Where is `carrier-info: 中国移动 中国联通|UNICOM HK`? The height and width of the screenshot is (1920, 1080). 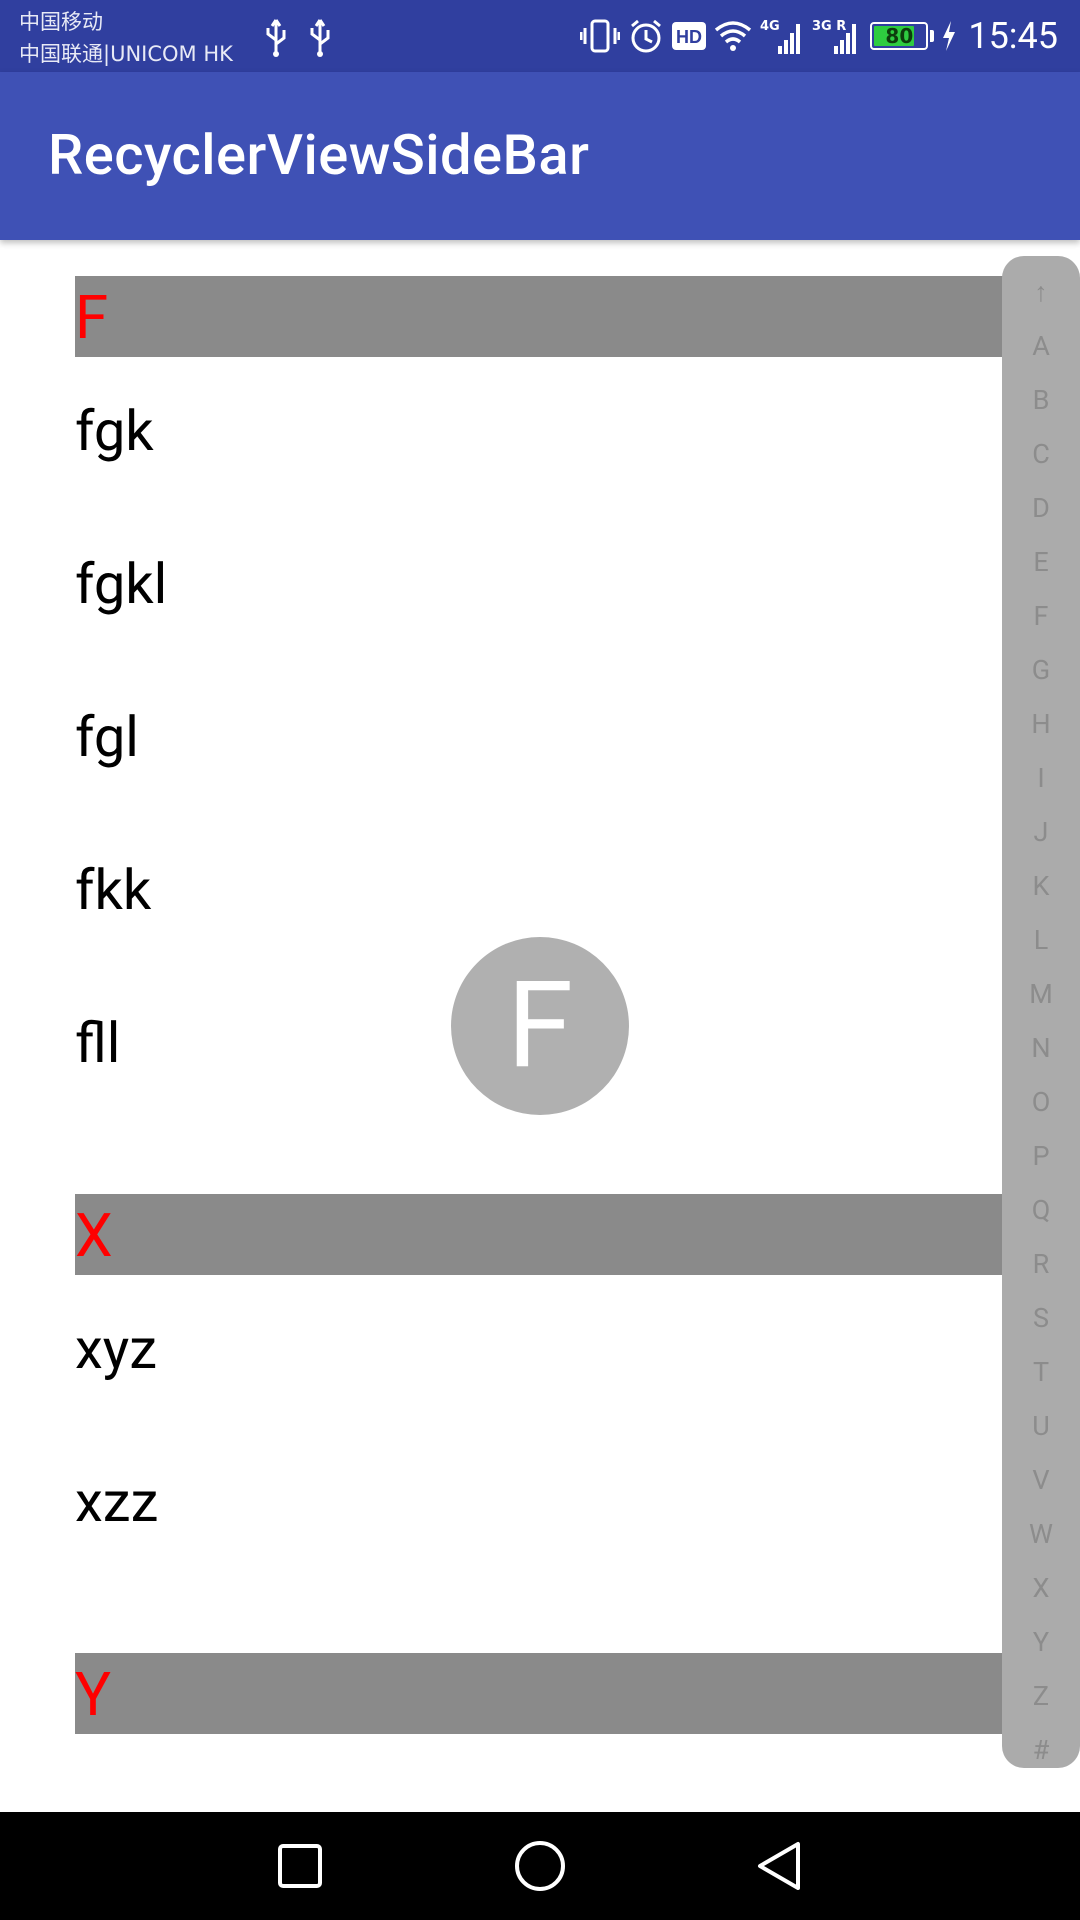 carrier-info: 中国移动 中国联通|UNICOM HK is located at coordinates (126, 38).